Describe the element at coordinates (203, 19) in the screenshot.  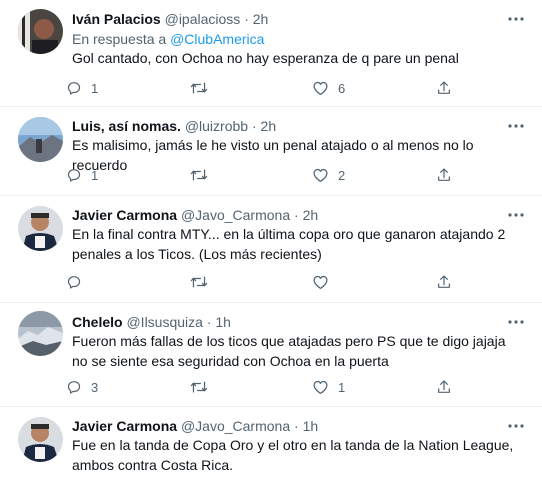
I see `user-handle: @ipalacioss` at that location.